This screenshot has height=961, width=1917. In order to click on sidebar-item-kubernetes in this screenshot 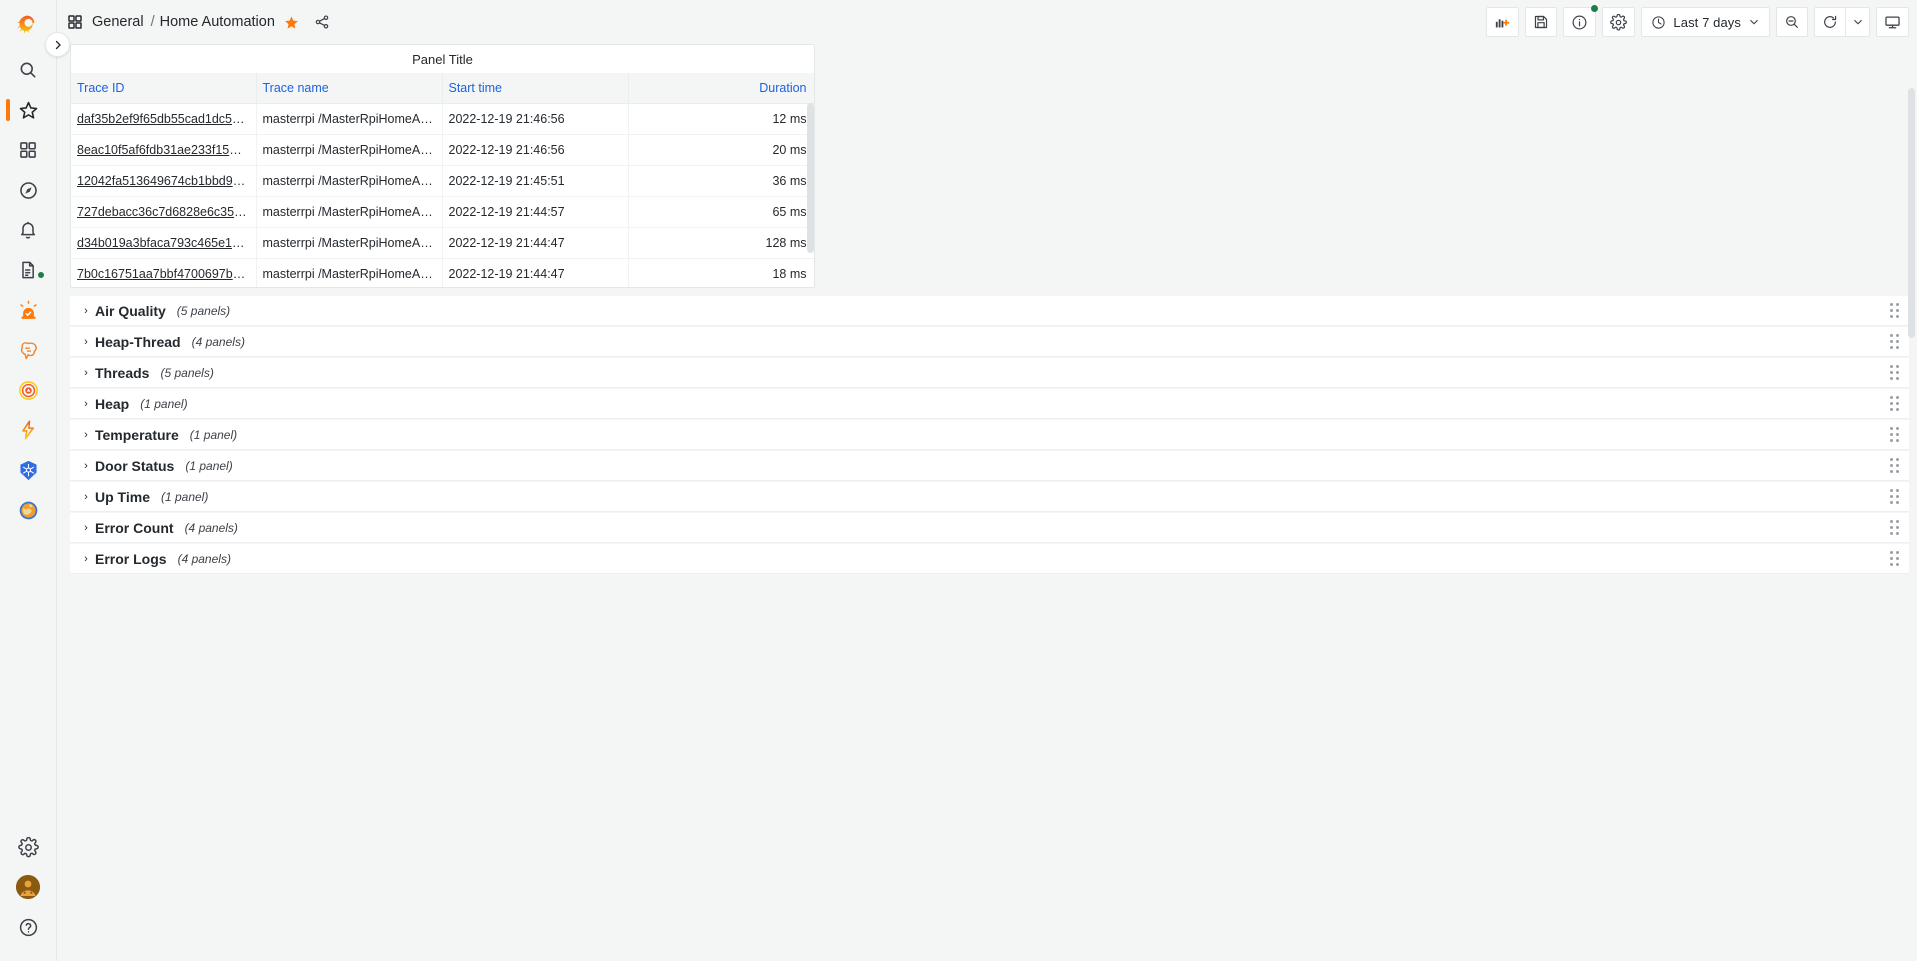, I will do `click(28, 470)`.